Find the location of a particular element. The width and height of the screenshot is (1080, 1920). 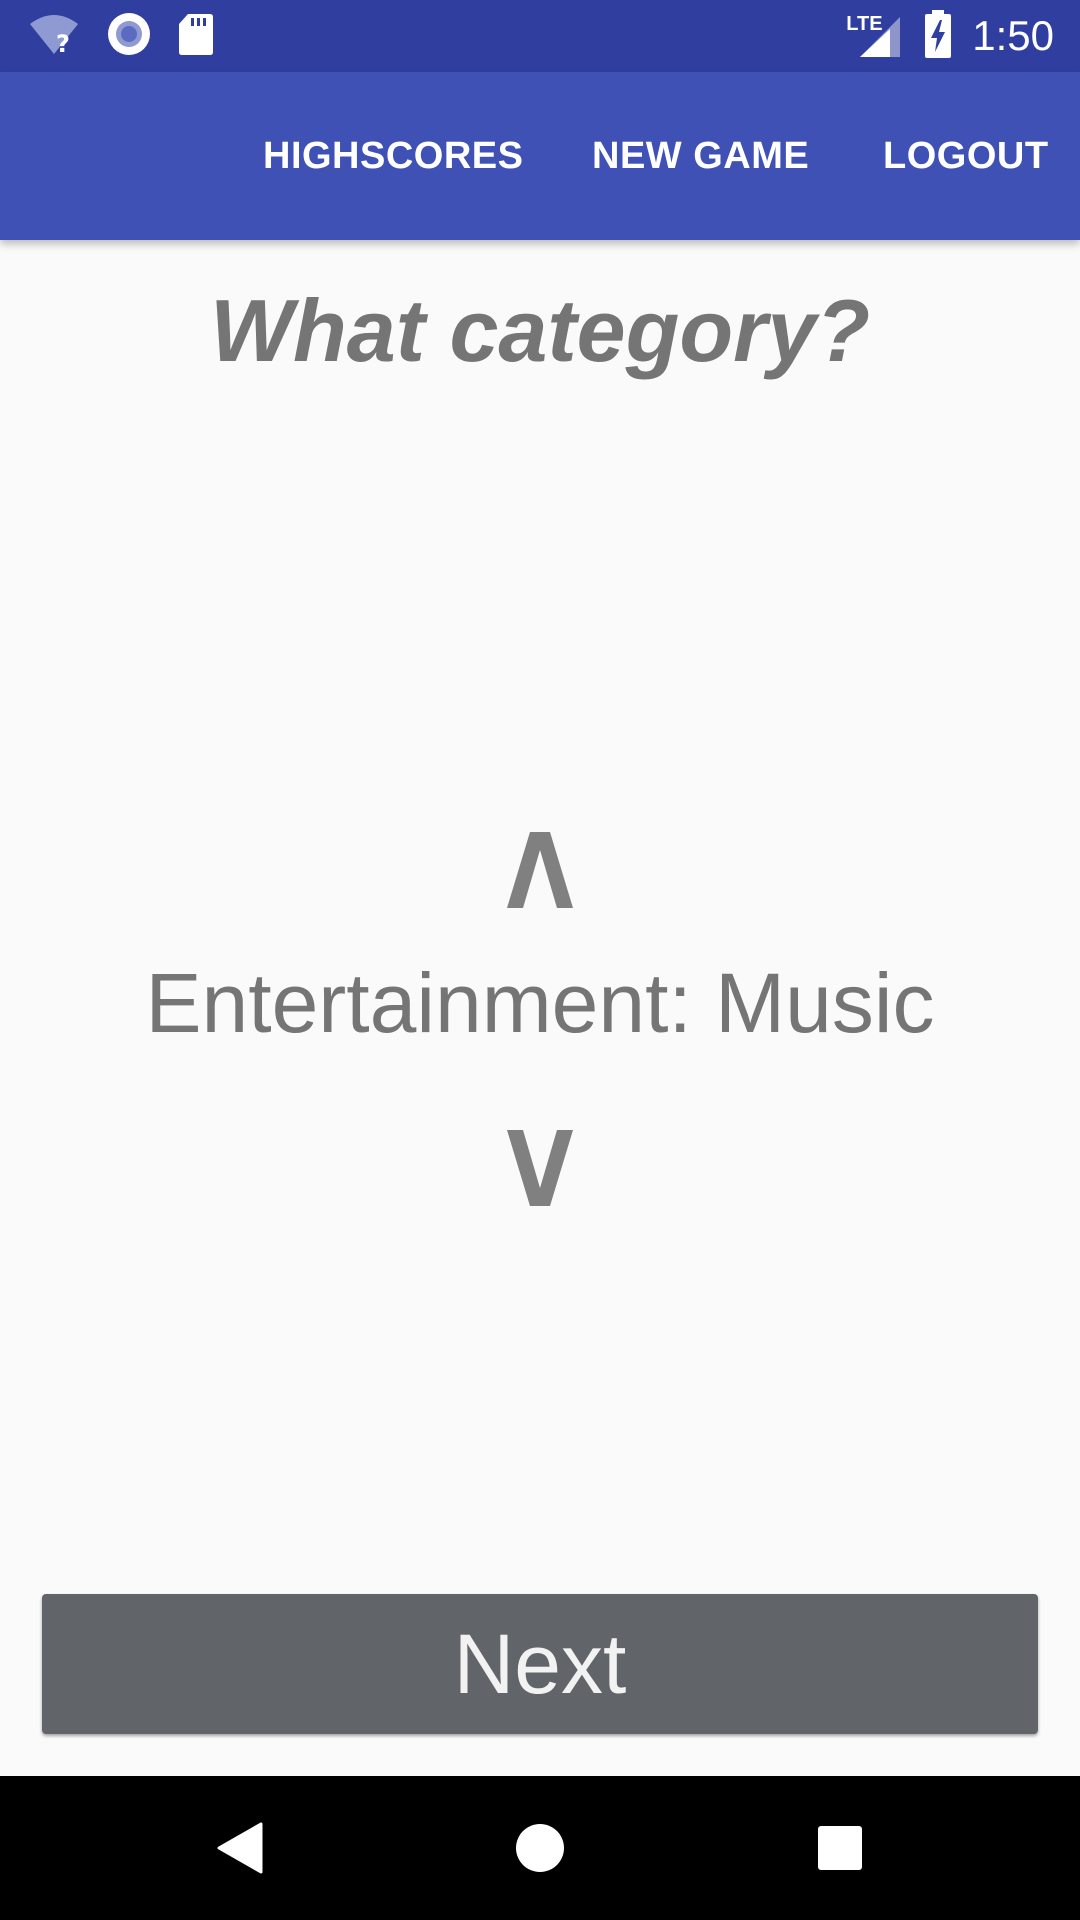

status-time: 1:50 is located at coordinates (1013, 35).